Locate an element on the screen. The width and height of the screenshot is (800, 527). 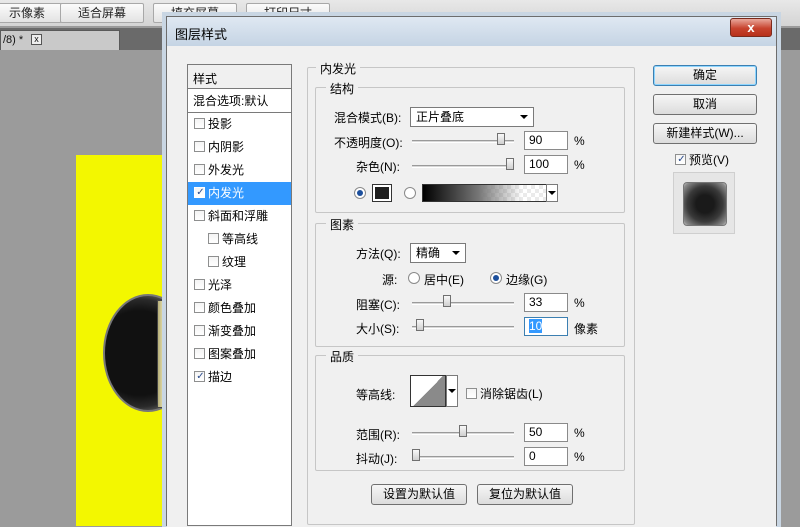
size-slider-thumb is located at coordinates (419, 325).